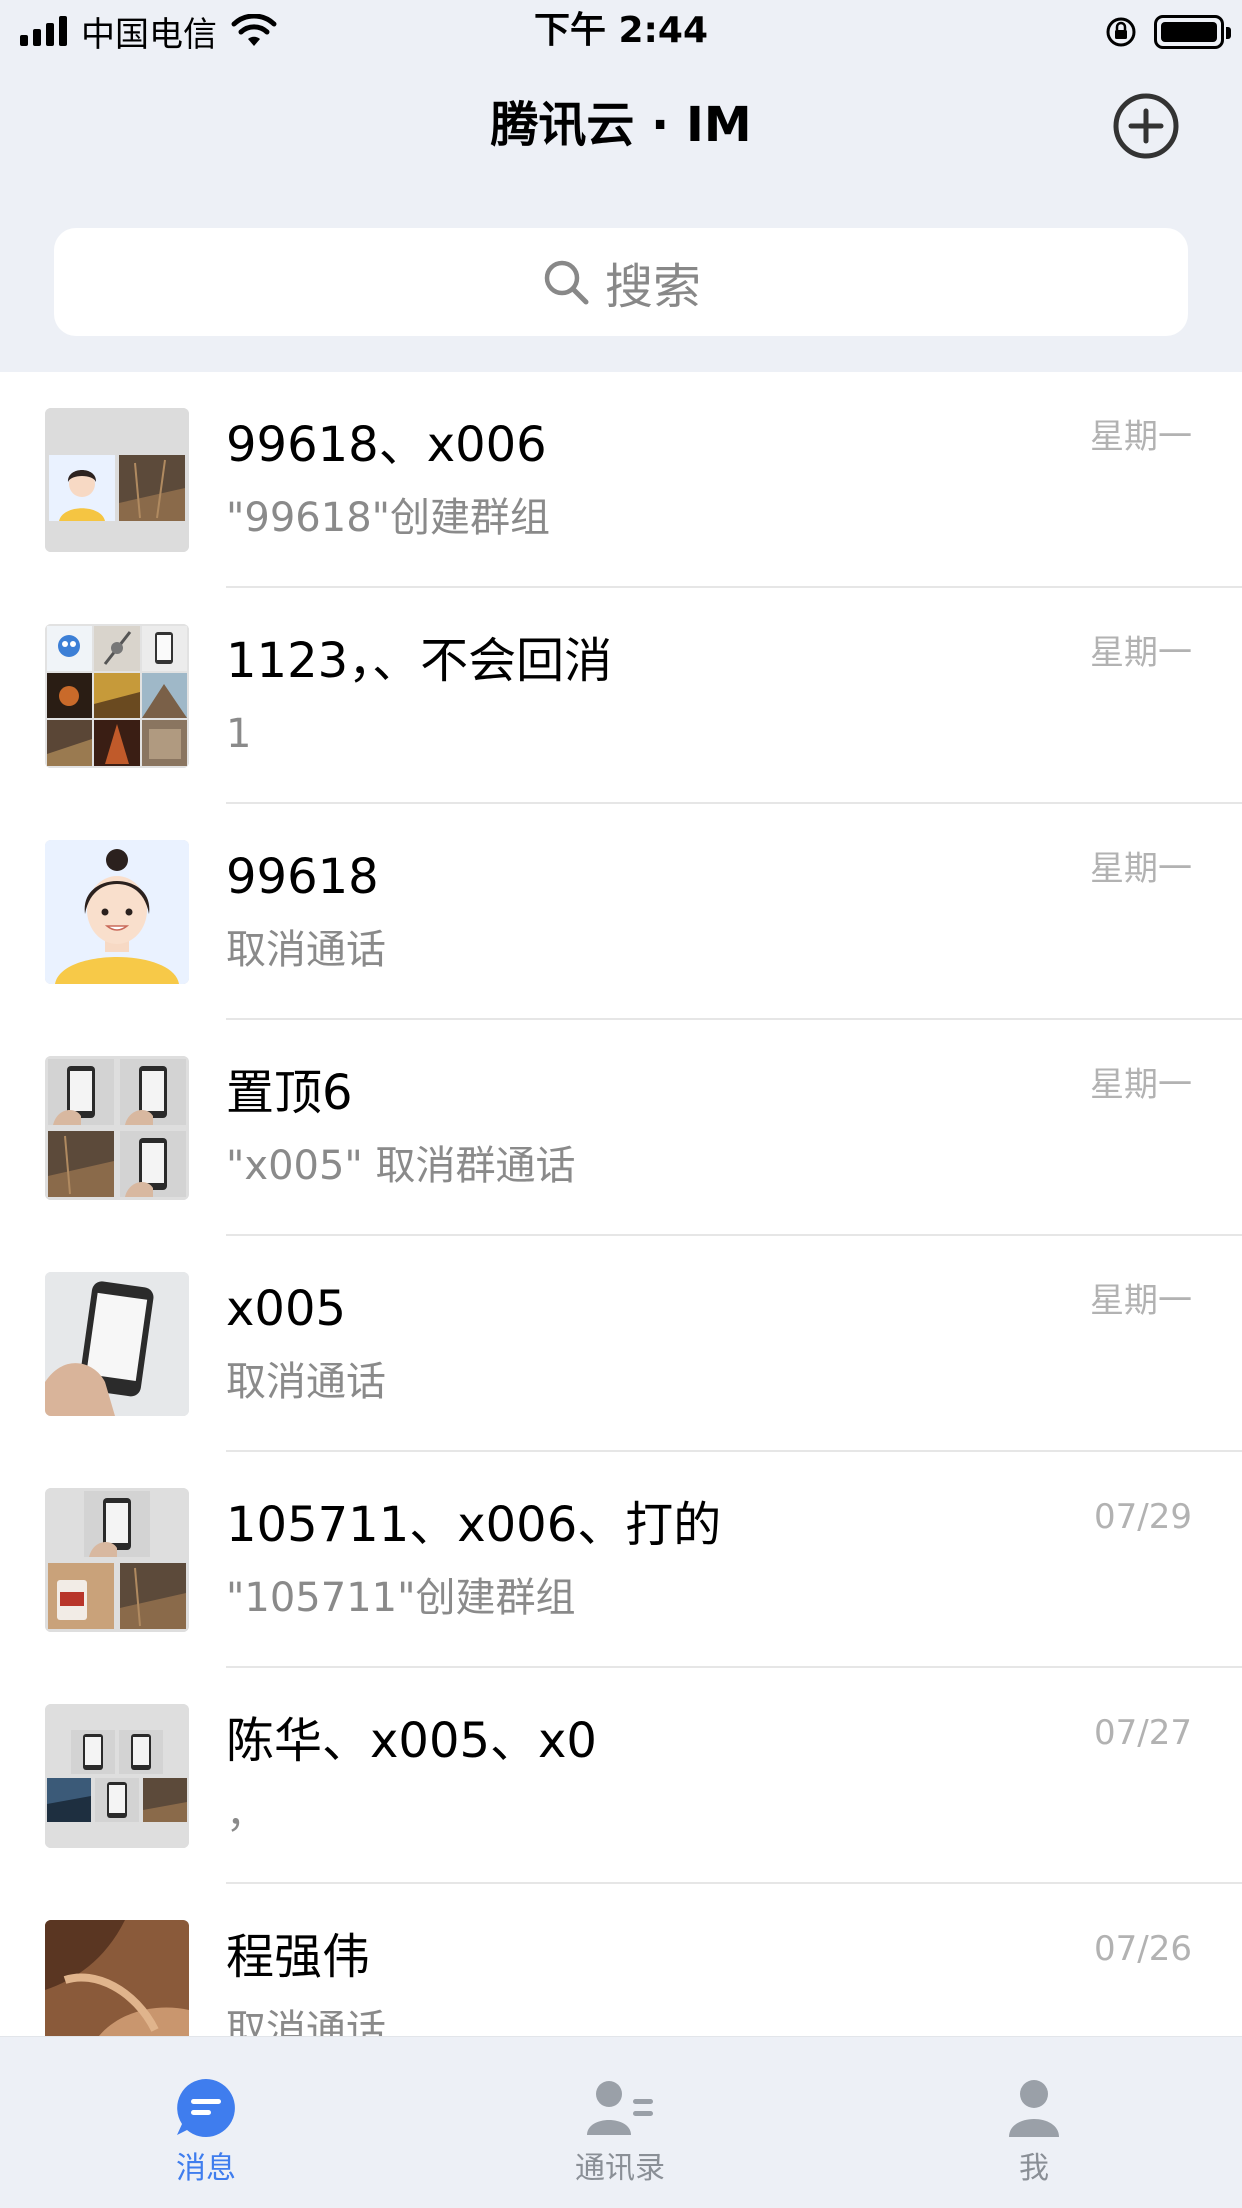 Image resolution: width=1242 pixels, height=2208 pixels. What do you see at coordinates (1146, 126) in the screenshot?
I see `plus-circle-icon` at bounding box center [1146, 126].